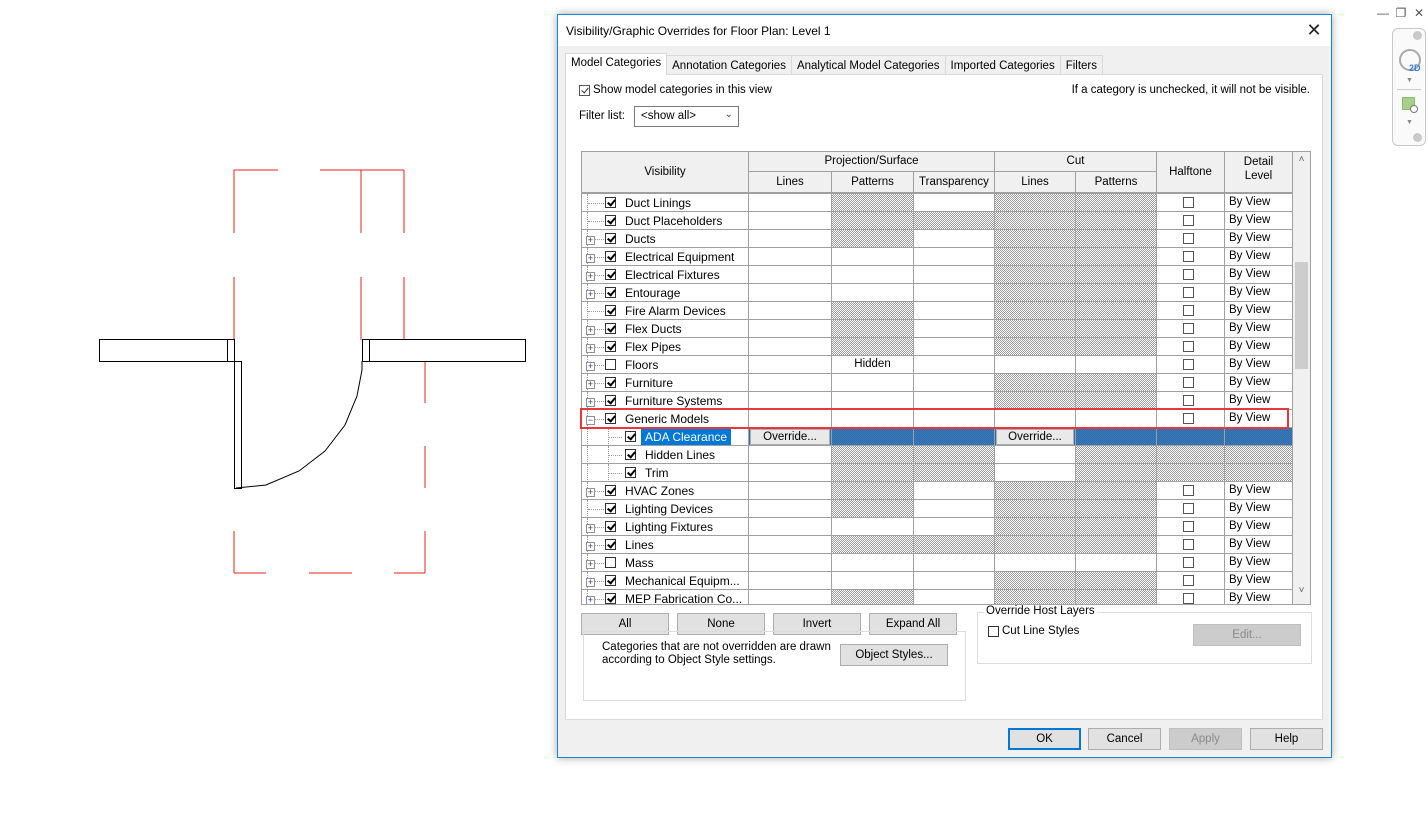 This screenshot has height=825, width=1428. Describe the element at coordinates (937, 581) in the screenshot. I see `category-row: + Mechanical Equipm... By View` at that location.